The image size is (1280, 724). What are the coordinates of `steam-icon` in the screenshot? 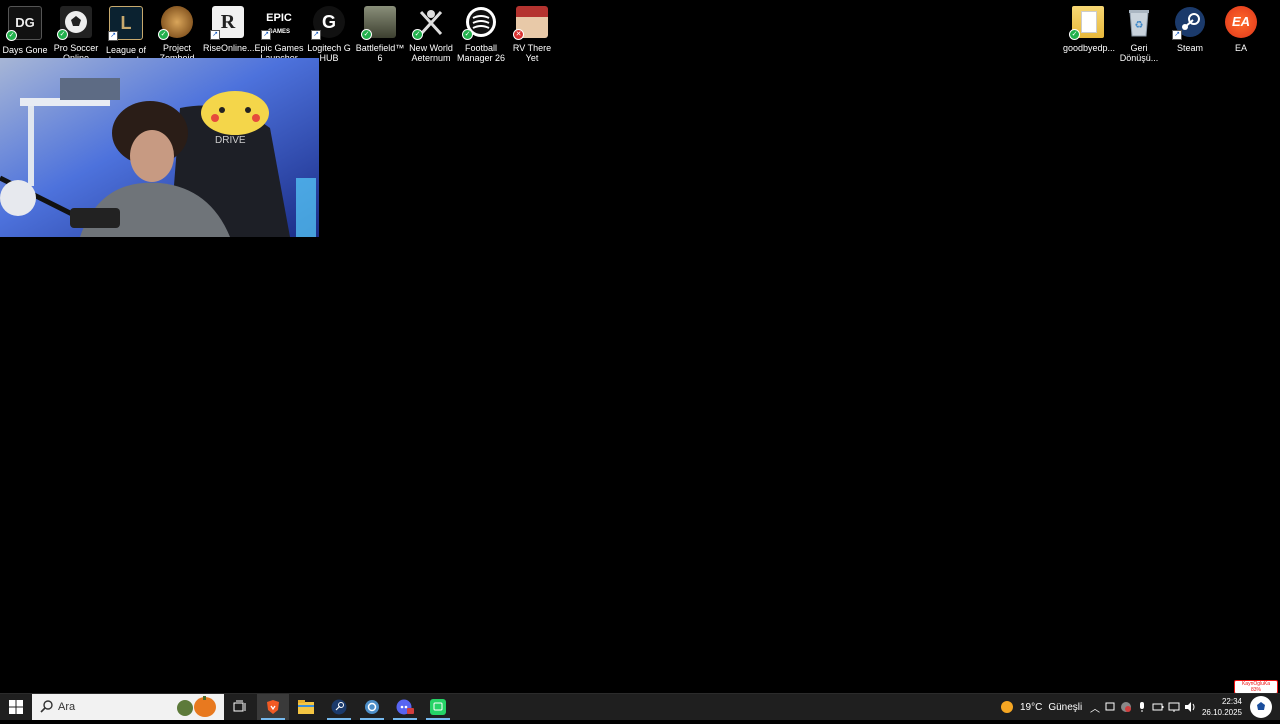 It's located at (339, 707).